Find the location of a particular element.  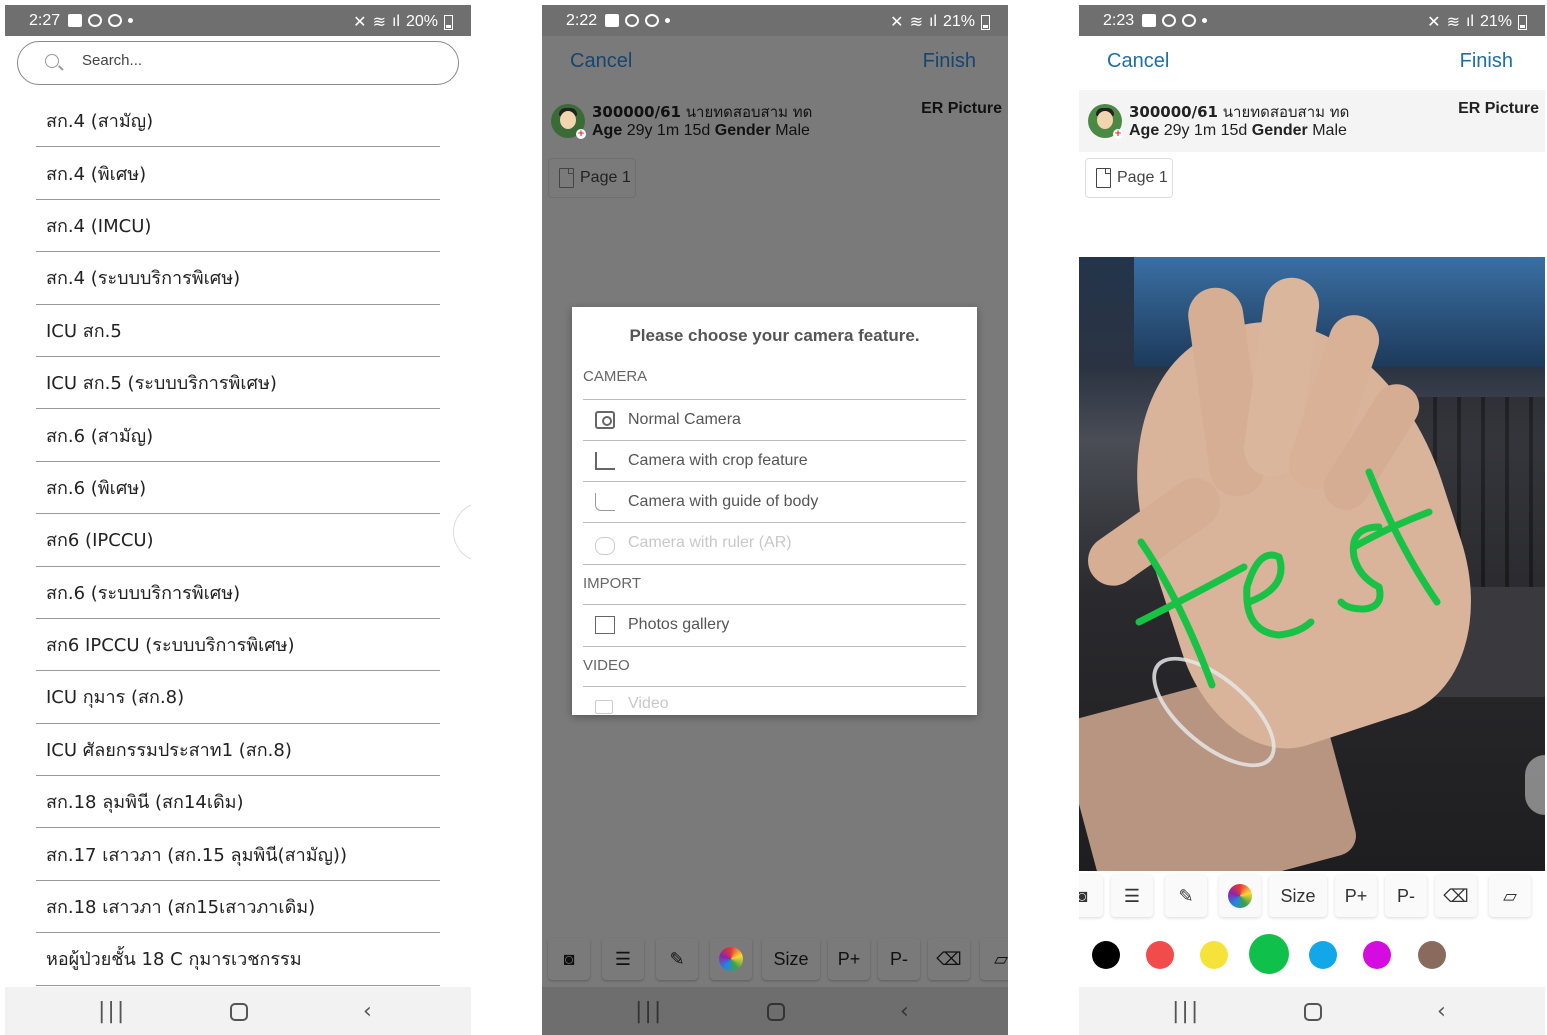

ward-list-item: สก.4 (IMCU) is located at coordinates (238, 226).